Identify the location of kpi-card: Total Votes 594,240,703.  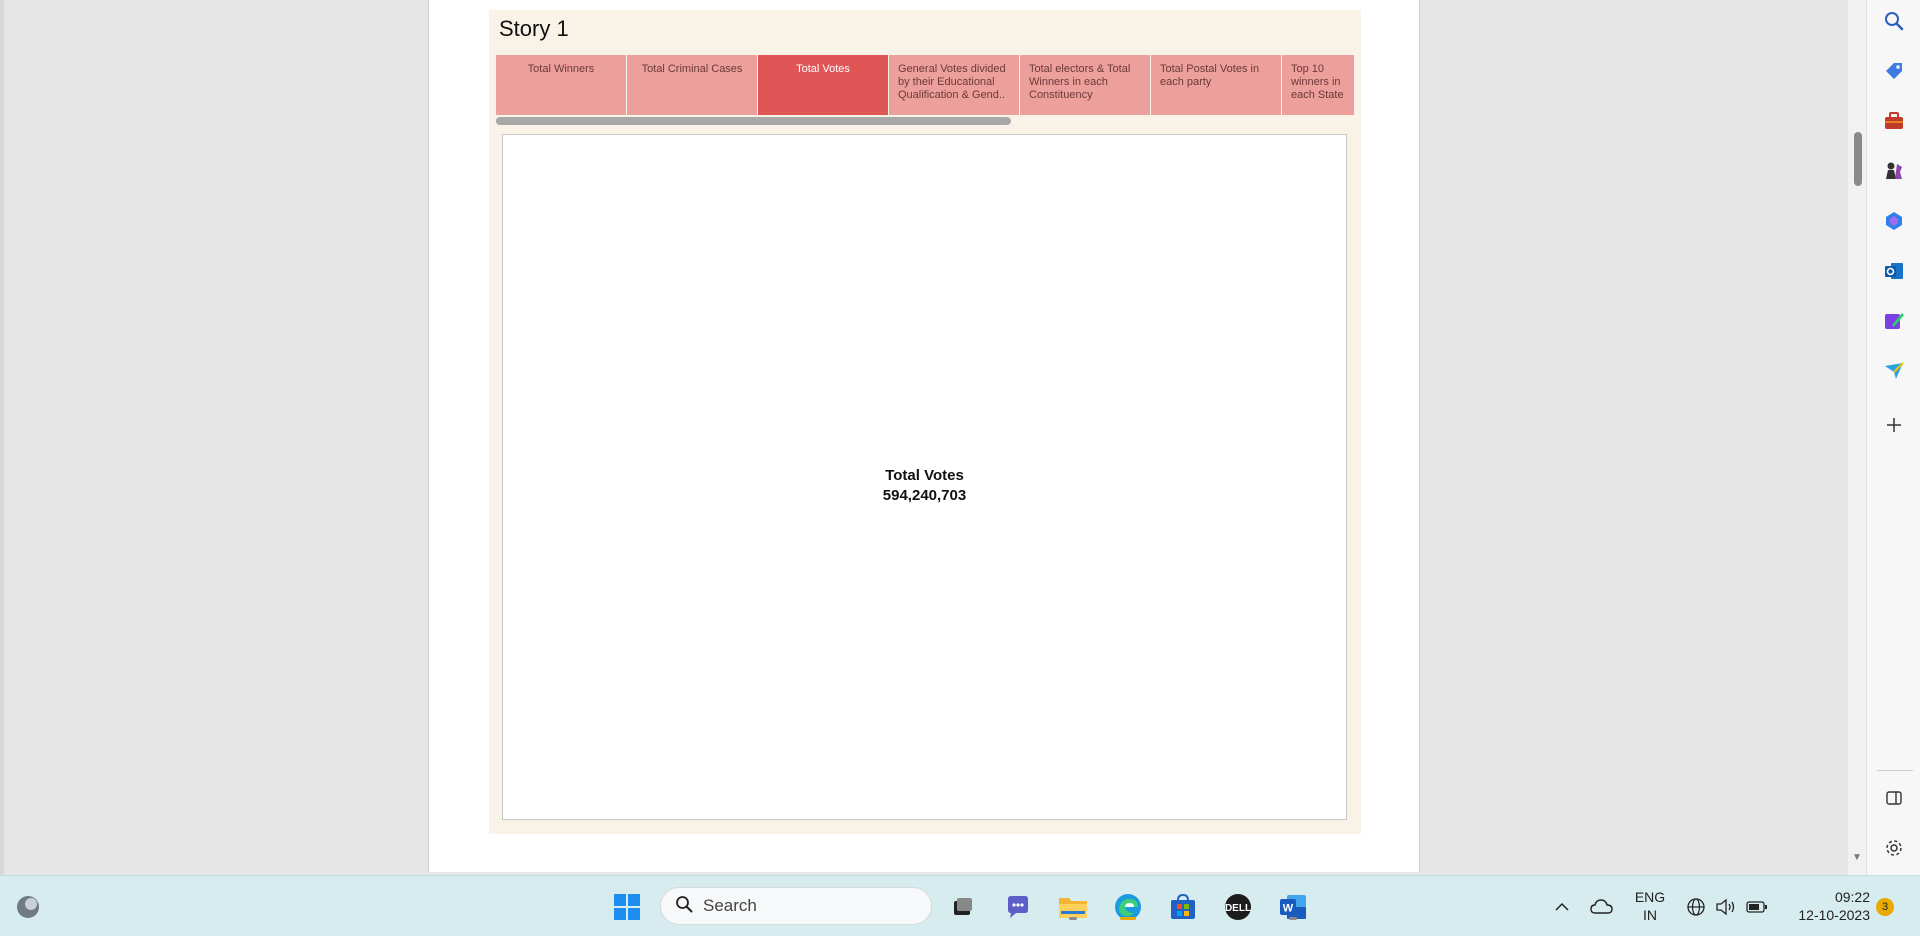
(924, 486).